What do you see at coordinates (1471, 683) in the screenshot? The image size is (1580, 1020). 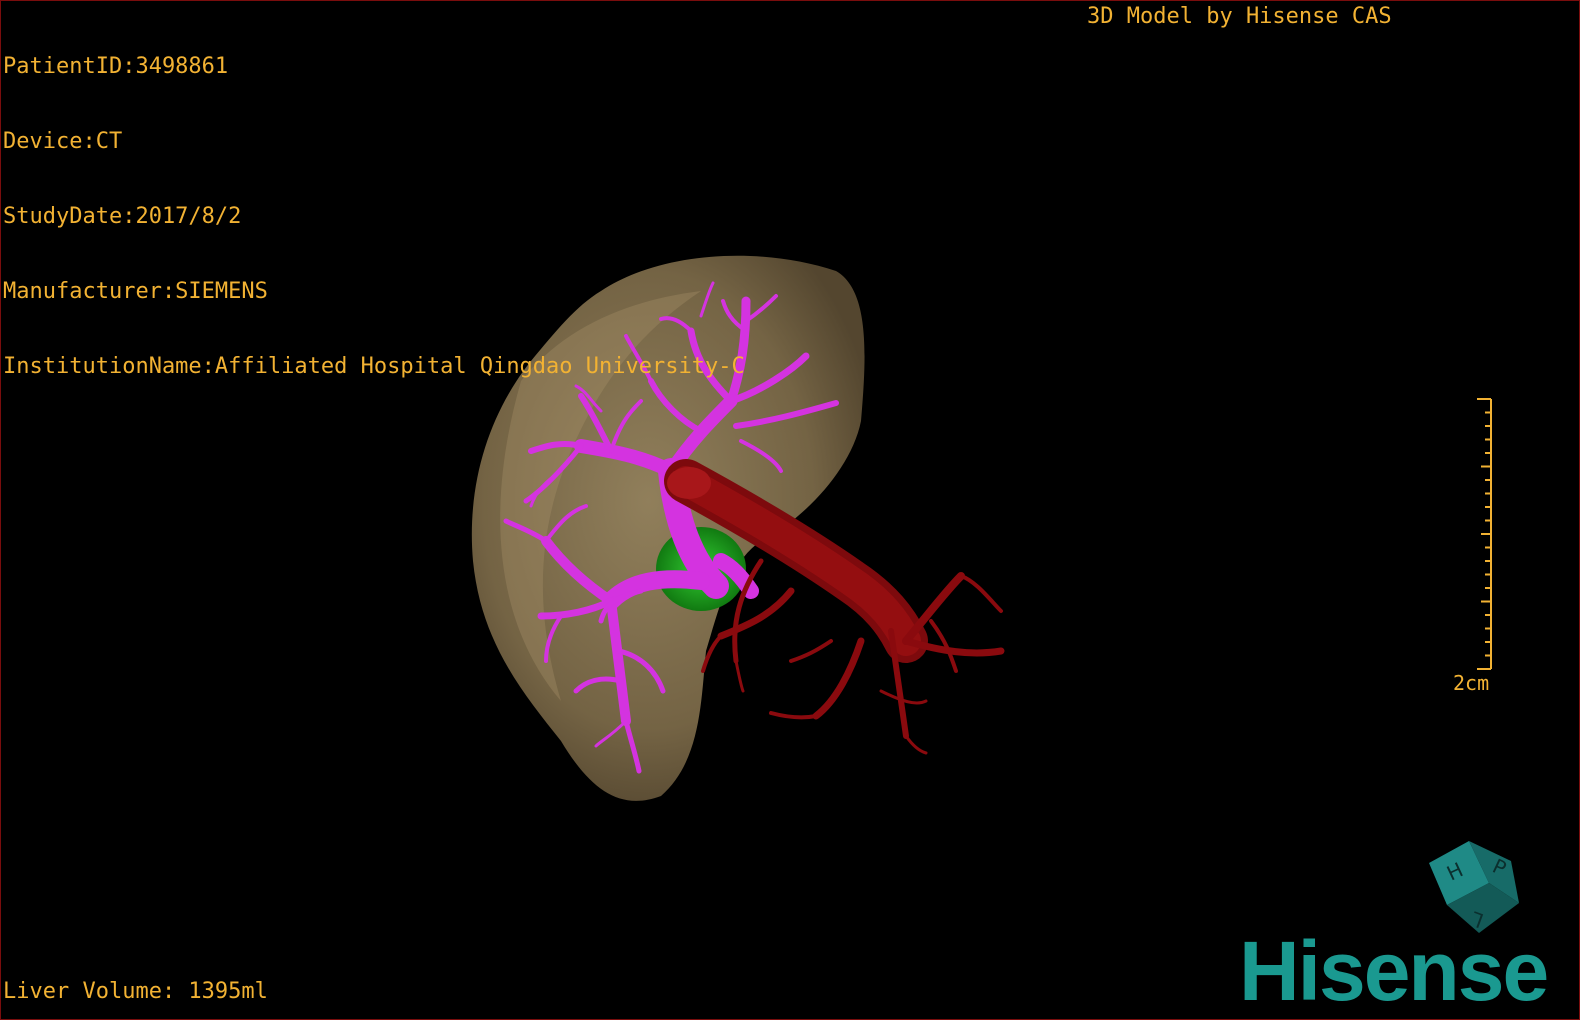 I see `scale-label: 2cm` at bounding box center [1471, 683].